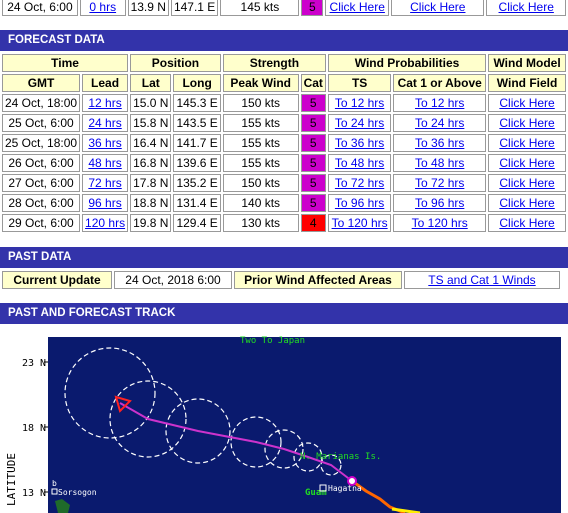  Describe the element at coordinates (359, 163) in the screenshot. I see `row-ts-link: To 48 hrs` at that location.